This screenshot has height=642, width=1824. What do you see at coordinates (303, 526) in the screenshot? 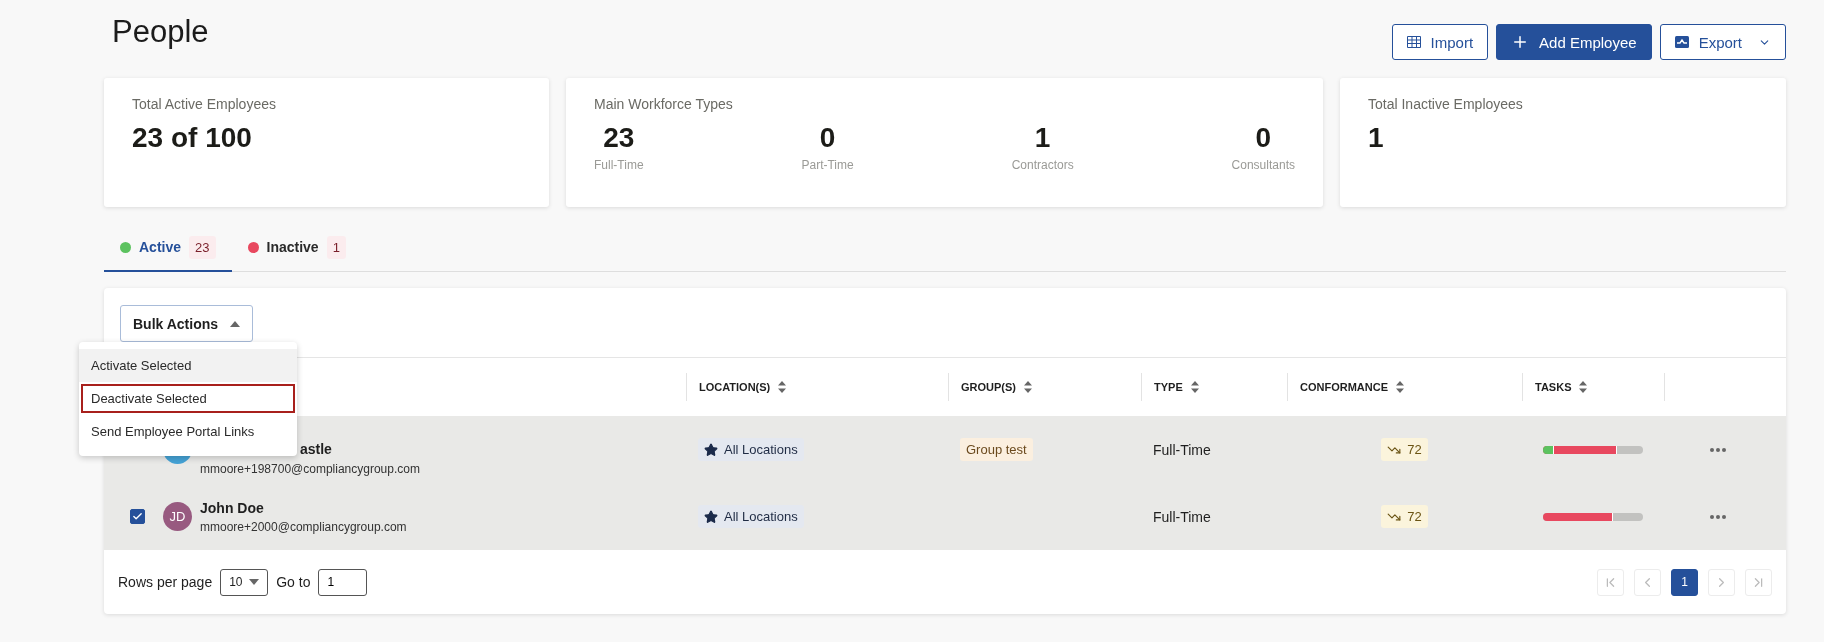
I see `employee-email: mmoore+2000@compliancygroup.com` at bounding box center [303, 526].